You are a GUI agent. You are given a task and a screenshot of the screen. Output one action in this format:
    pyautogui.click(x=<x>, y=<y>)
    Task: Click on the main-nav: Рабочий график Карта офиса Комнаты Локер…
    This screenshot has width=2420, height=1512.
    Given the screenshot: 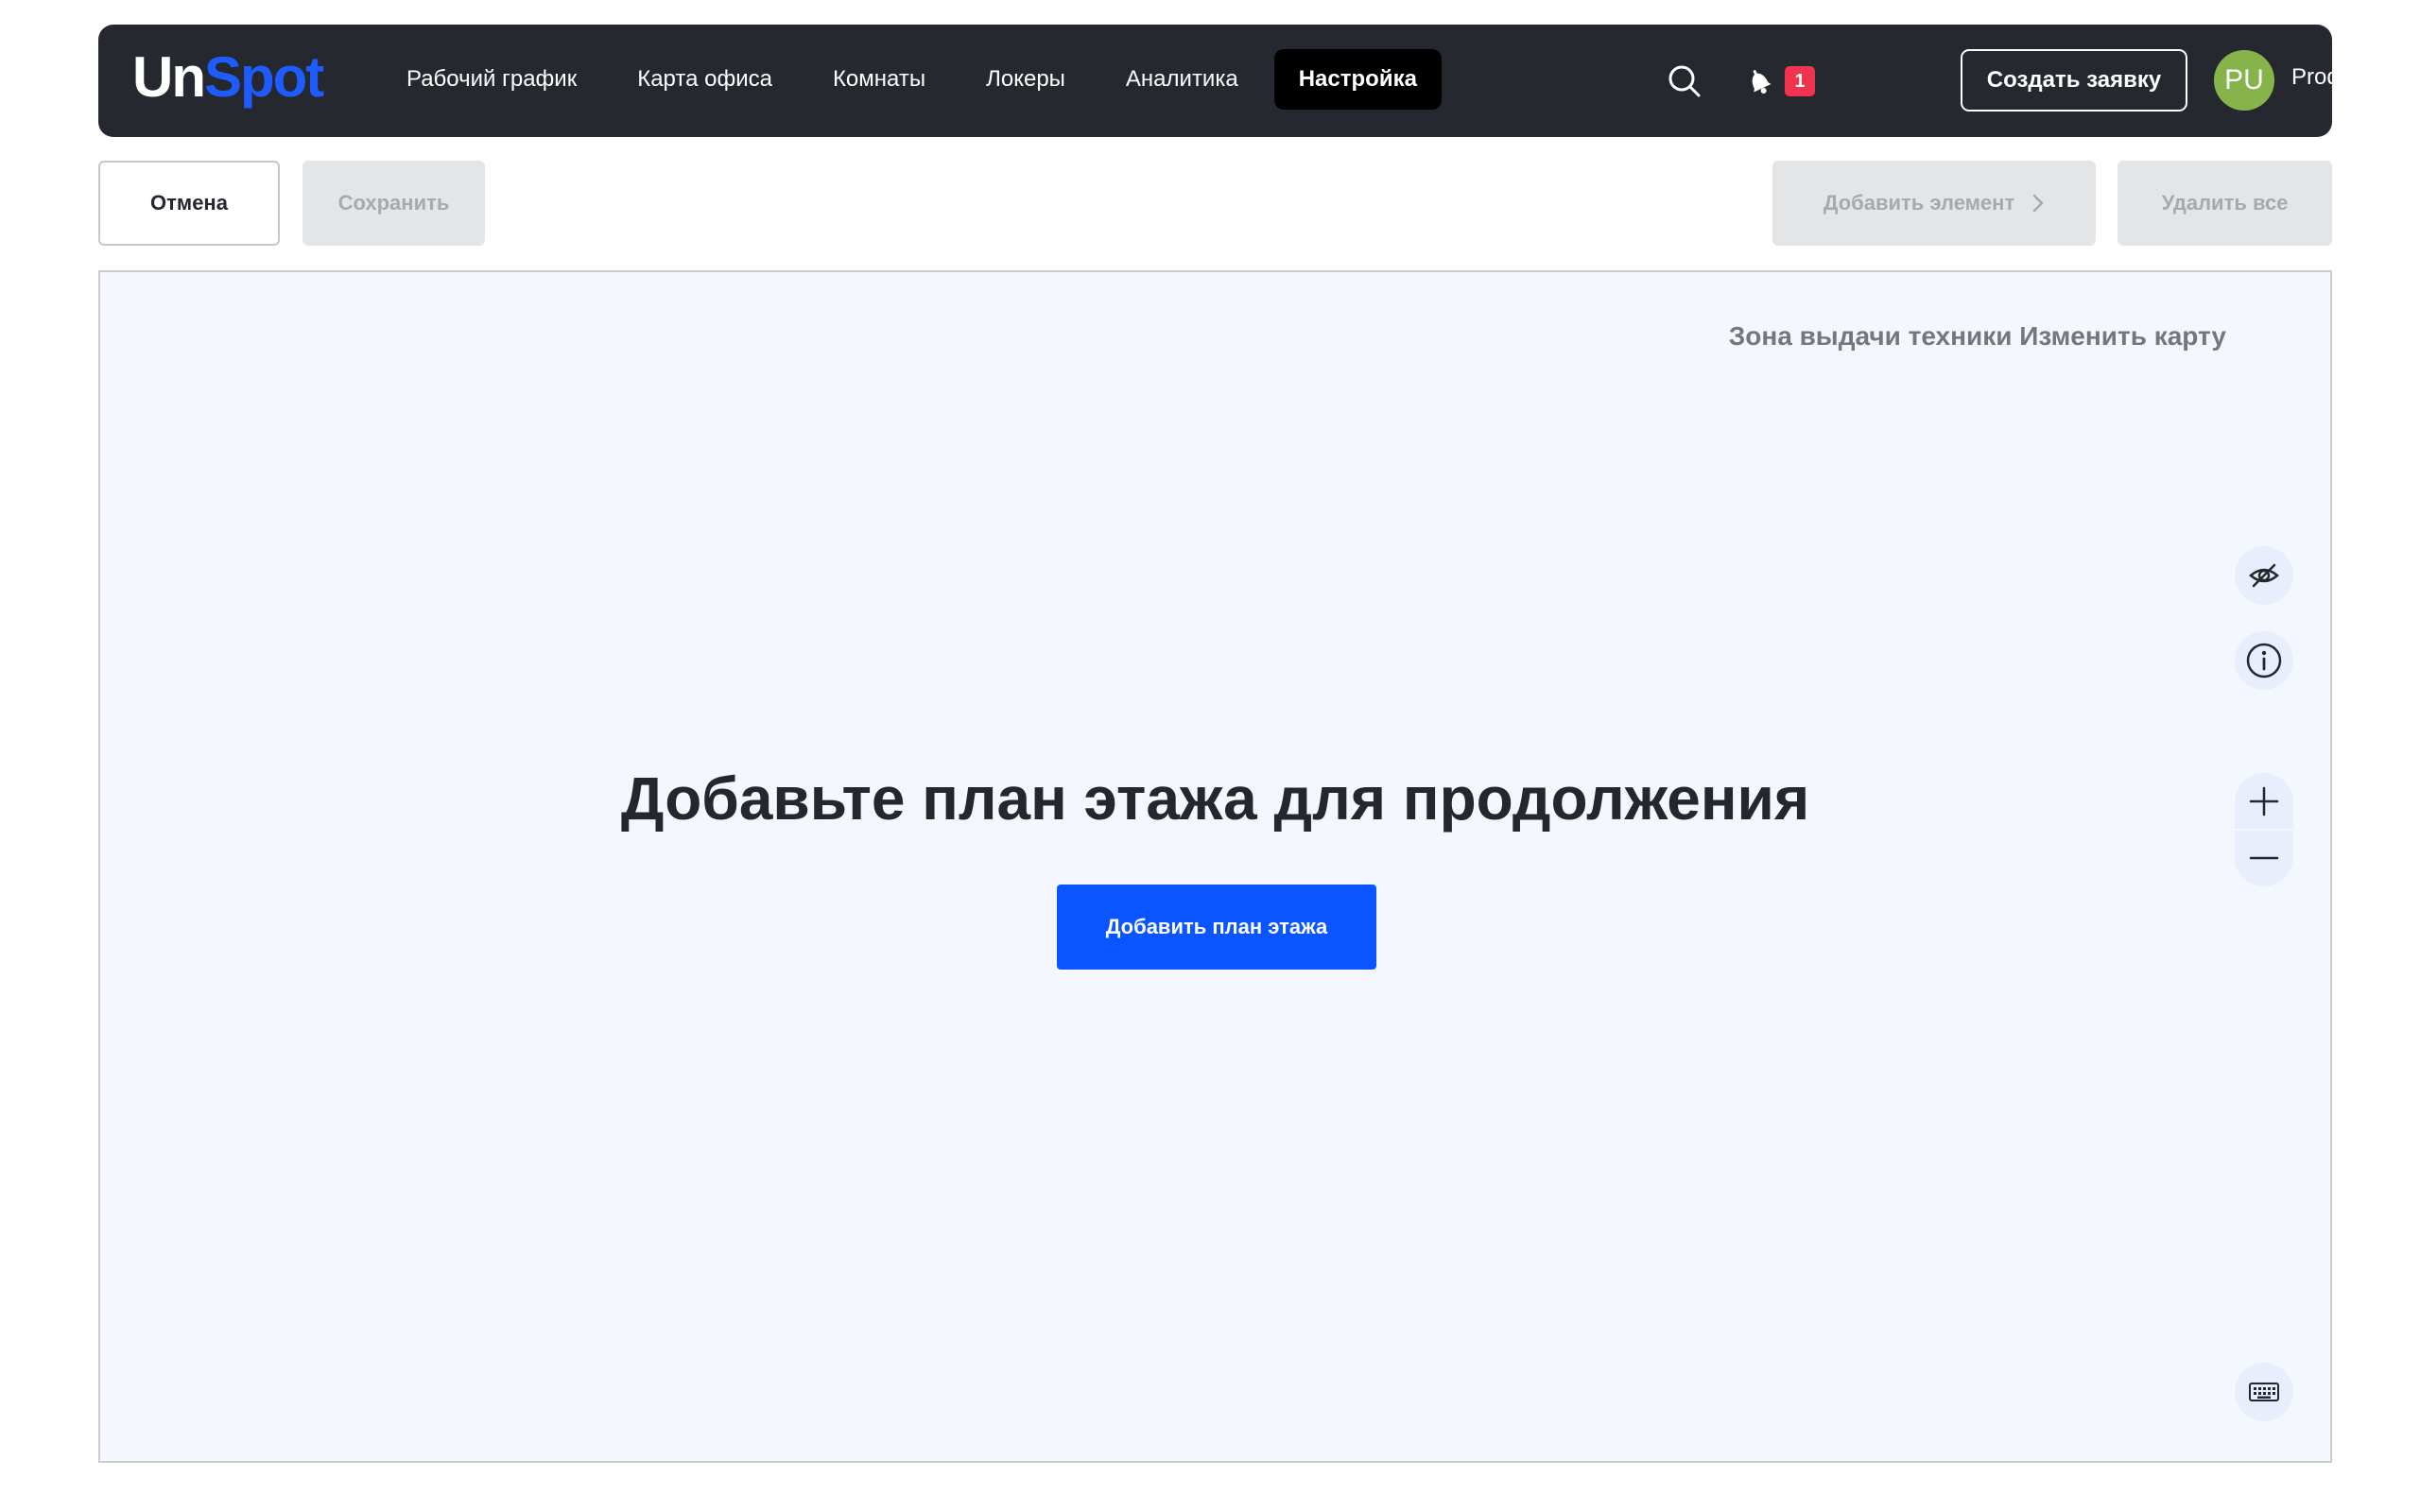 What is the action you would take?
    pyautogui.click(x=912, y=79)
    